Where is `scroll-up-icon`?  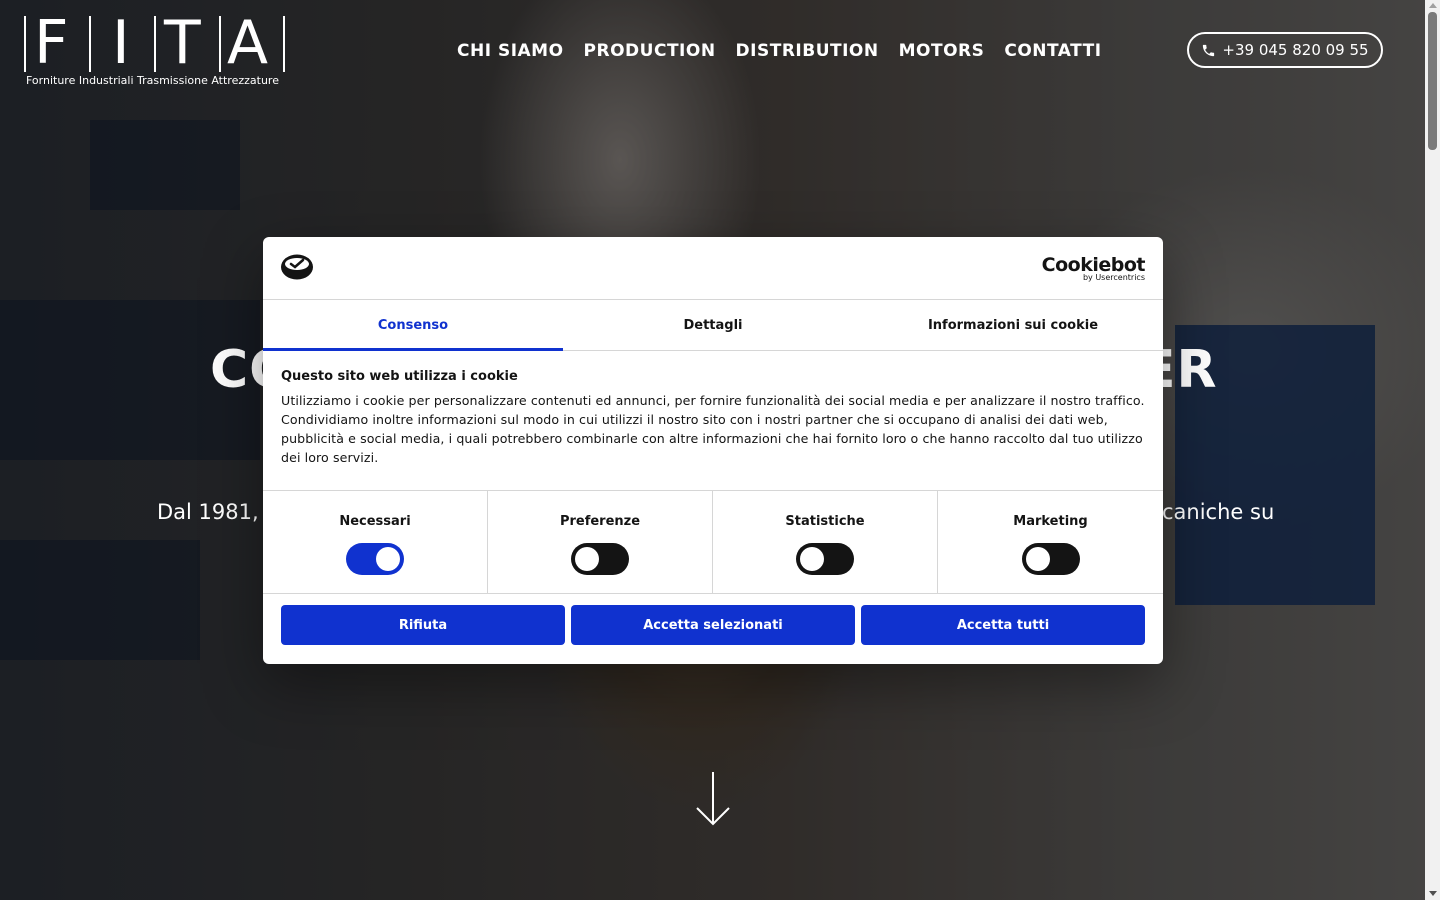 scroll-up-icon is located at coordinates (1433, 5).